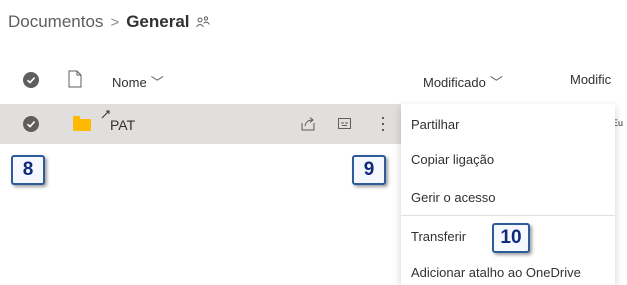 The image size is (627, 285). I want to click on row-name-link: PAT, so click(122, 125).